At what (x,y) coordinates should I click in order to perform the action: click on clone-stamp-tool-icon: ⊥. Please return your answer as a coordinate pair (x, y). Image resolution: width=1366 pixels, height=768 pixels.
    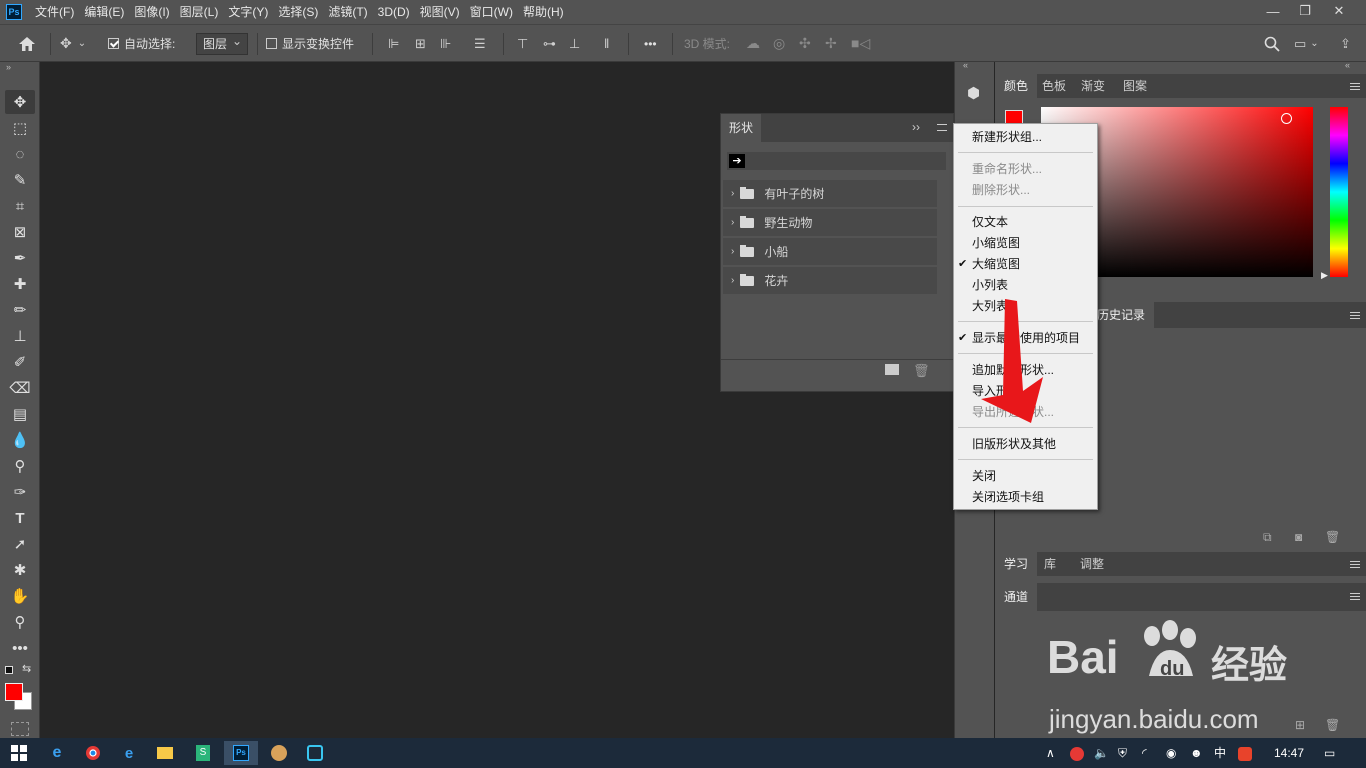
    Looking at the image, I should click on (20, 336).